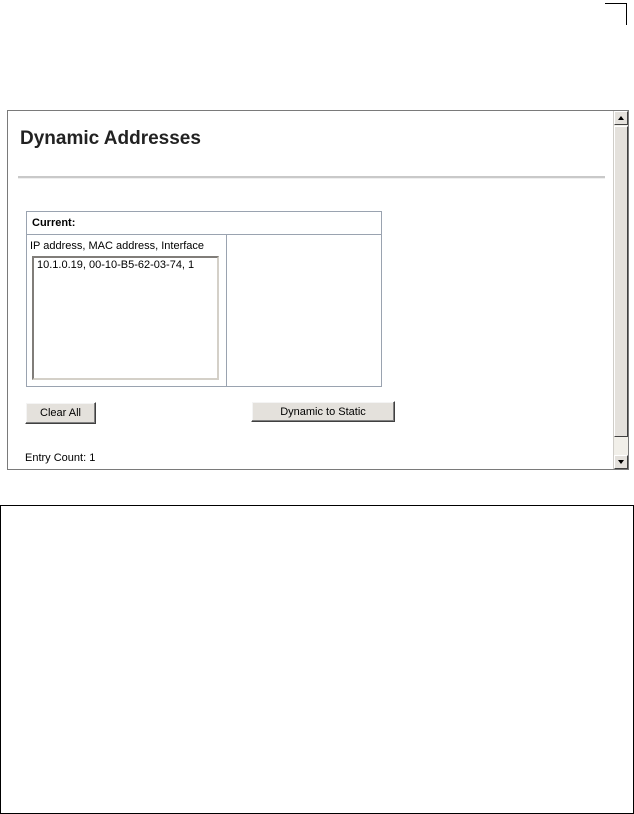 The width and height of the screenshot is (634, 814). I want to click on list-item: 10.1.0.19, 00-10-B5-62-03-74, 1, so click(115, 265).